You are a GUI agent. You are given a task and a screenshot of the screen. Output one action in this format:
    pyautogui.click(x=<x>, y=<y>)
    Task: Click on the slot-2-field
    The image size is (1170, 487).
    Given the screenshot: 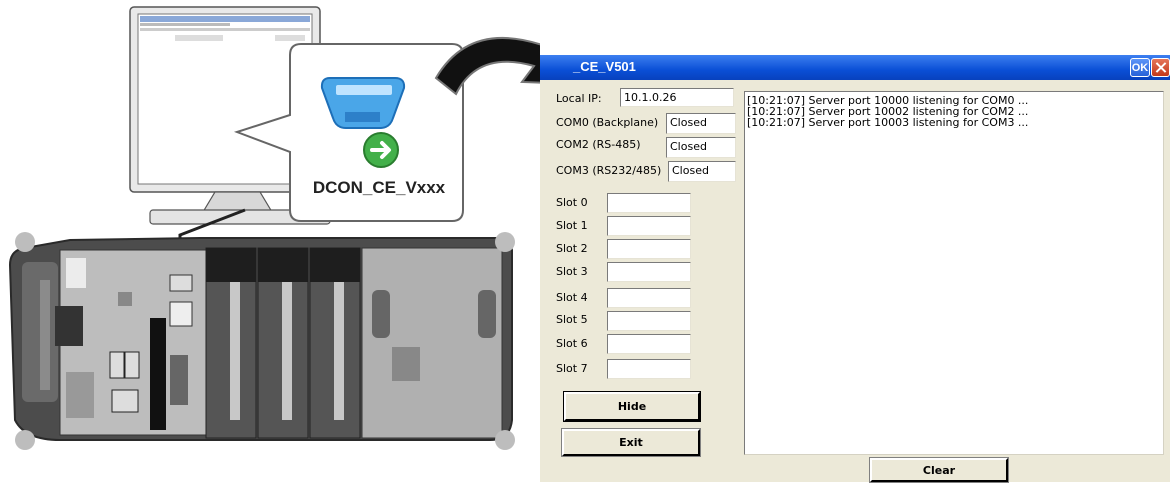 What is the action you would take?
    pyautogui.click(x=649, y=249)
    